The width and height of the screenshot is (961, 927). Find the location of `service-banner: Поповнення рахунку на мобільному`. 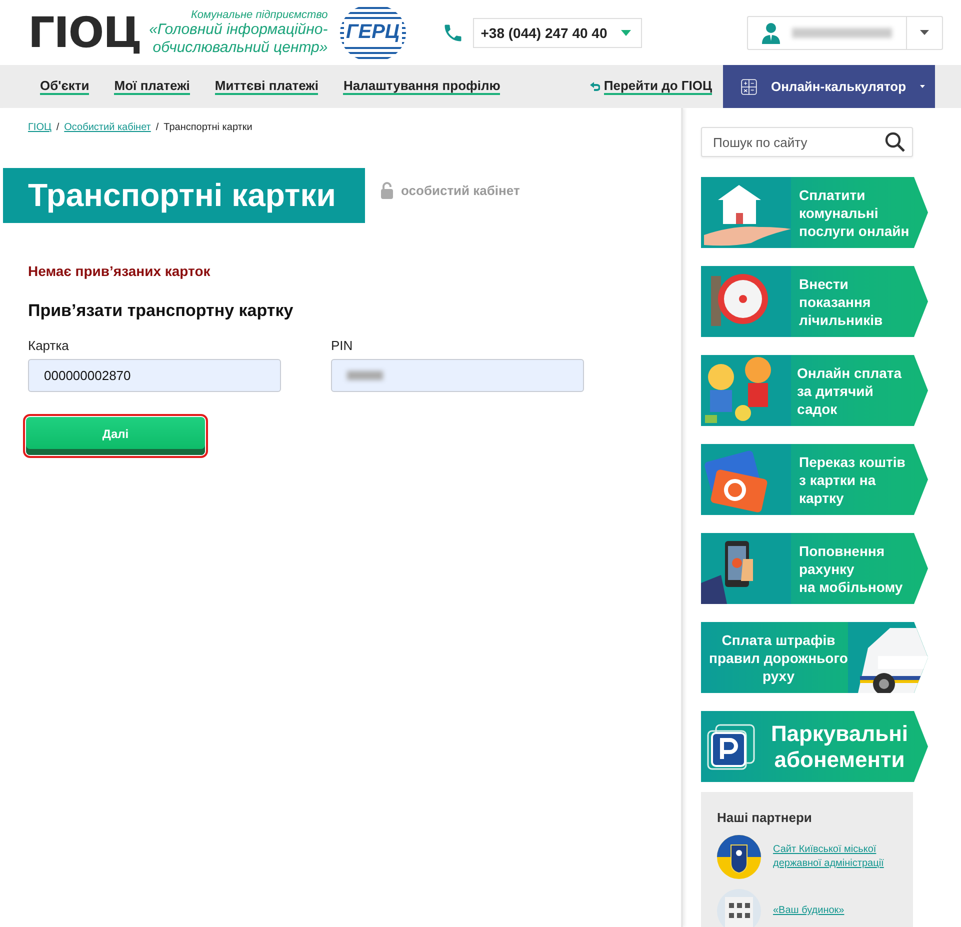

service-banner: Поповнення рахунку на мобільному is located at coordinates (814, 568).